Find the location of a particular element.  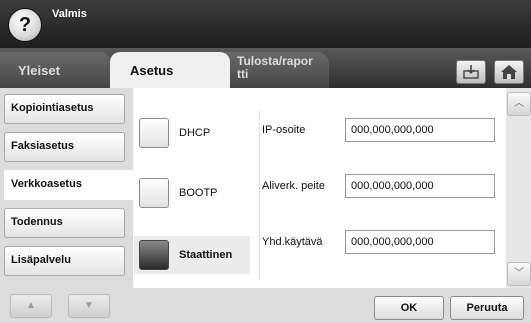

dhcp-option-button is located at coordinates (154, 133).